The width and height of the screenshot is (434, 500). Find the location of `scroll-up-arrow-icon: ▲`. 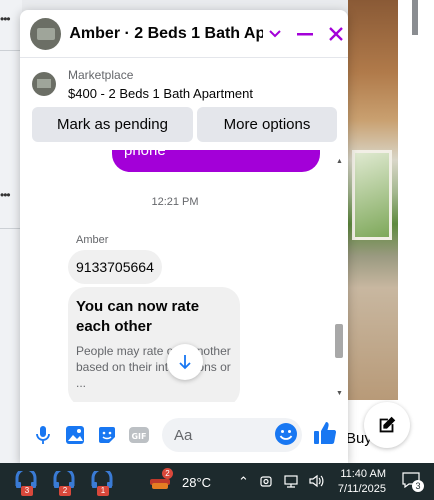

scroll-up-arrow-icon: ▲ is located at coordinates (339, 161).